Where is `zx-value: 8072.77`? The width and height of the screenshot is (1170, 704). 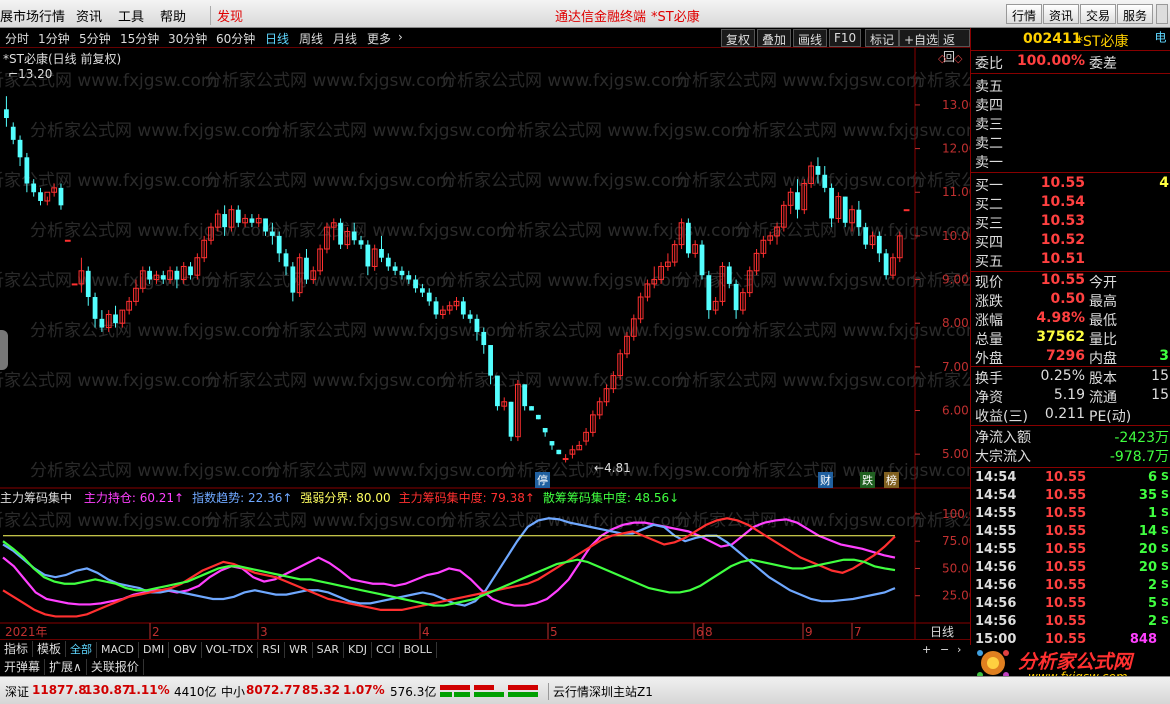
zx-value: 8072.77 is located at coordinates (273, 690).